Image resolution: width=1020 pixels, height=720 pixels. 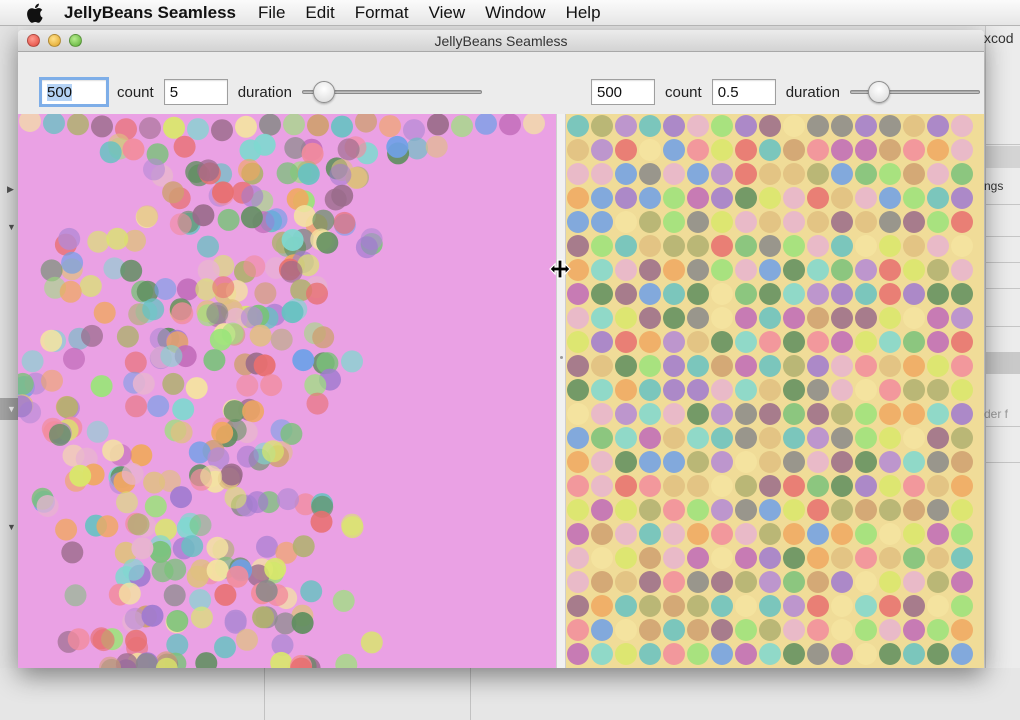 What do you see at coordinates (319, 13) in the screenshot?
I see `menu-edit: Edit` at bounding box center [319, 13].